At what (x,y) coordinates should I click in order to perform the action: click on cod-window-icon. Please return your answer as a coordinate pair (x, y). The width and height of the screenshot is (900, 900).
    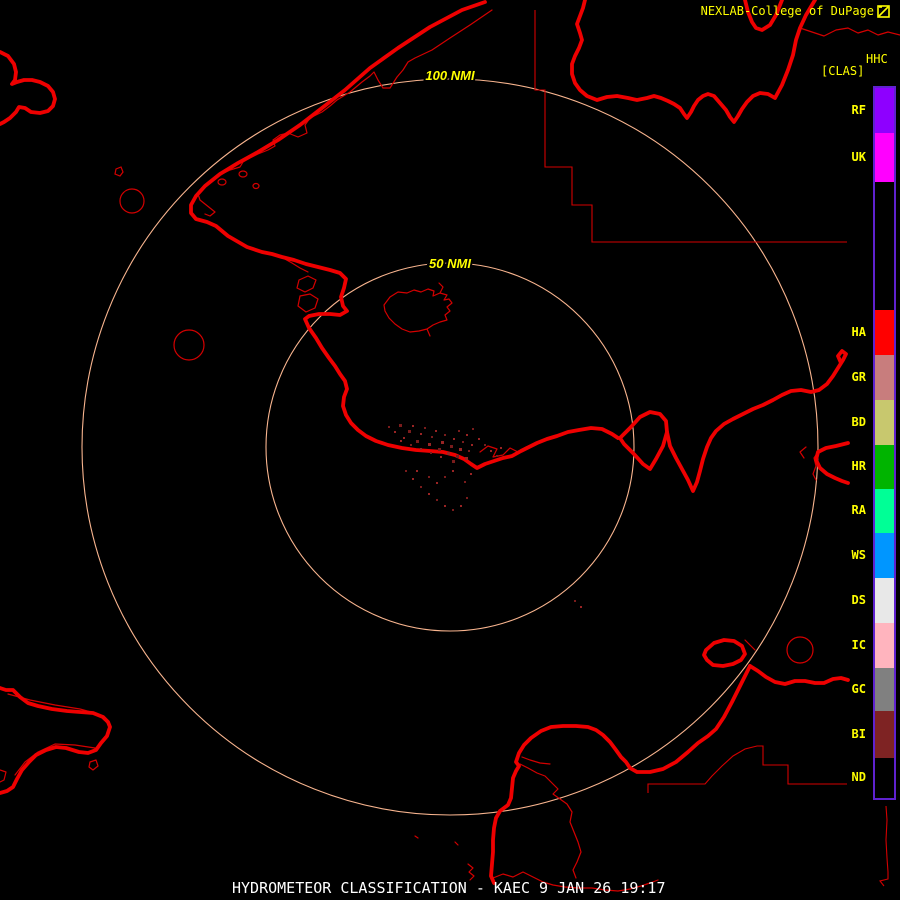
    Looking at the image, I should click on (883, 11).